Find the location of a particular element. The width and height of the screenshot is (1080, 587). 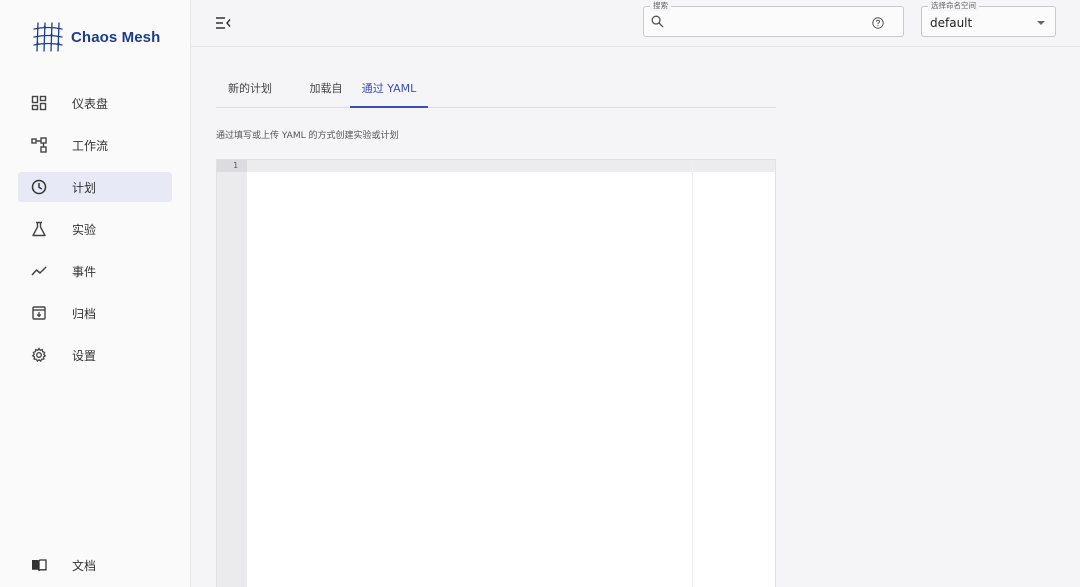

sidebar-item-events: 事件 is located at coordinates (95, 271).